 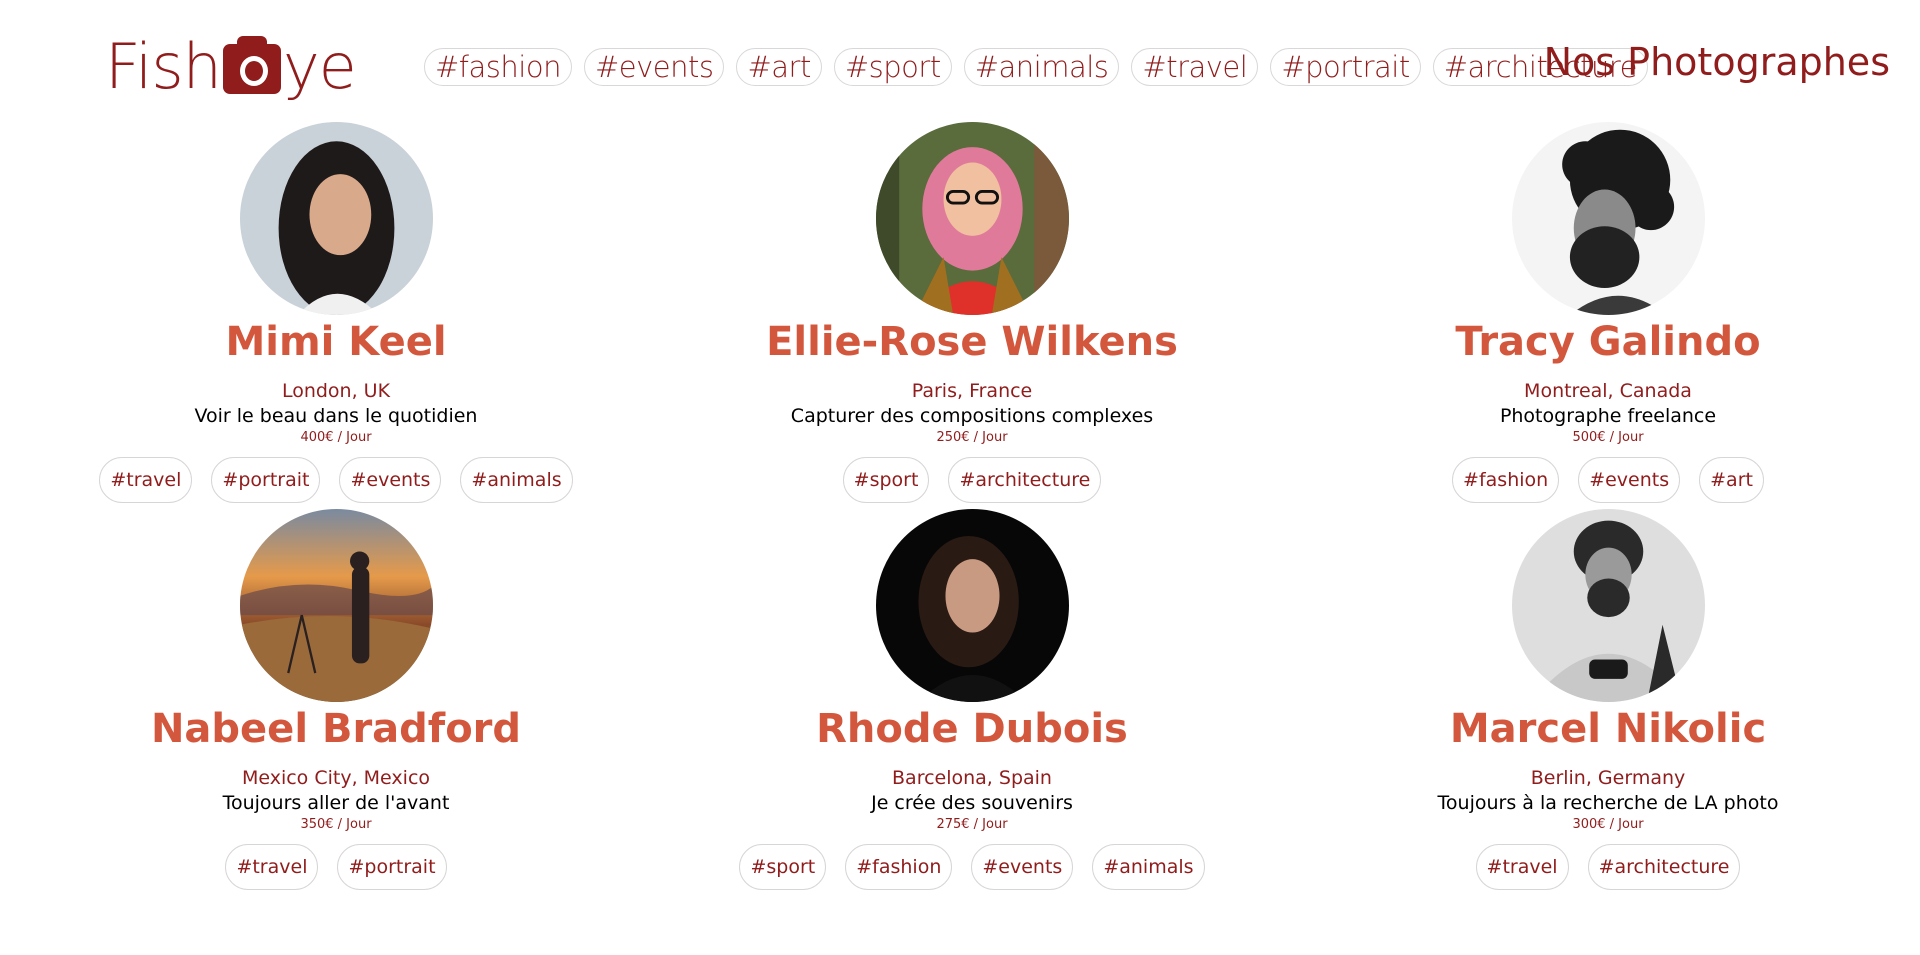 I want to click on nav-tag-art: #art, so click(x=779, y=67).